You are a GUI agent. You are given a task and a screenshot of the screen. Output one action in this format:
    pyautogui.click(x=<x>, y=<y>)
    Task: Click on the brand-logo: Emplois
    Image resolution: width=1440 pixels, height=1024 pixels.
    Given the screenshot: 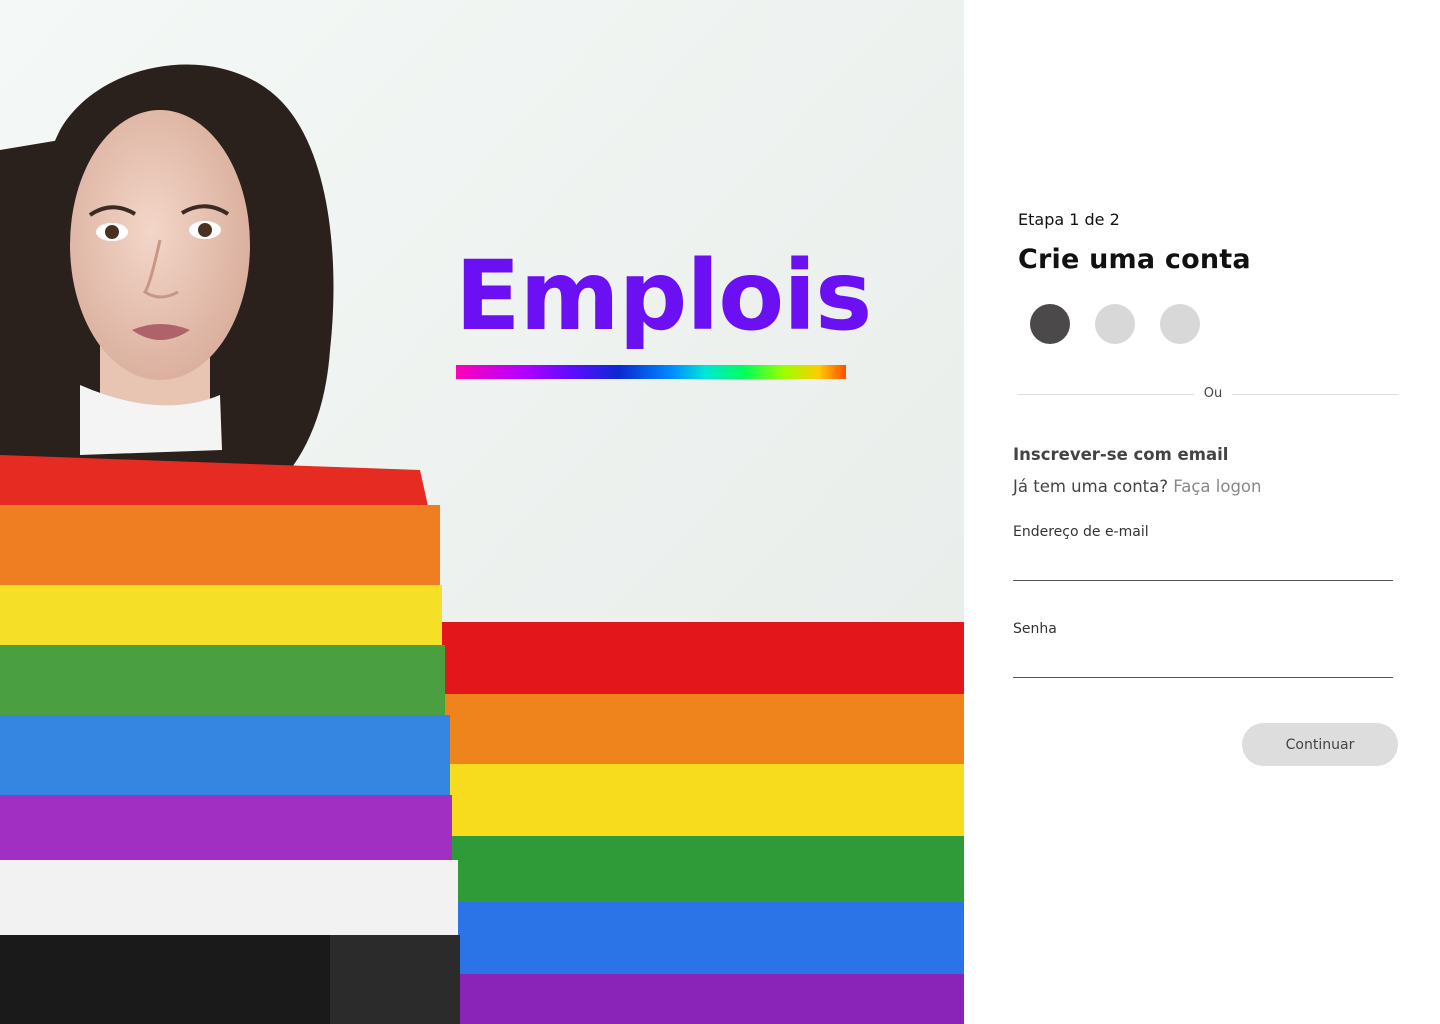 What is the action you would take?
    pyautogui.click(x=663, y=305)
    